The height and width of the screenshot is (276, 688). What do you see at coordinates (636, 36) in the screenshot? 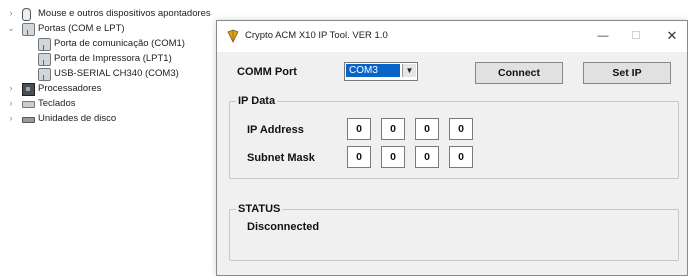
I see `maximize-button: ☐` at bounding box center [636, 36].